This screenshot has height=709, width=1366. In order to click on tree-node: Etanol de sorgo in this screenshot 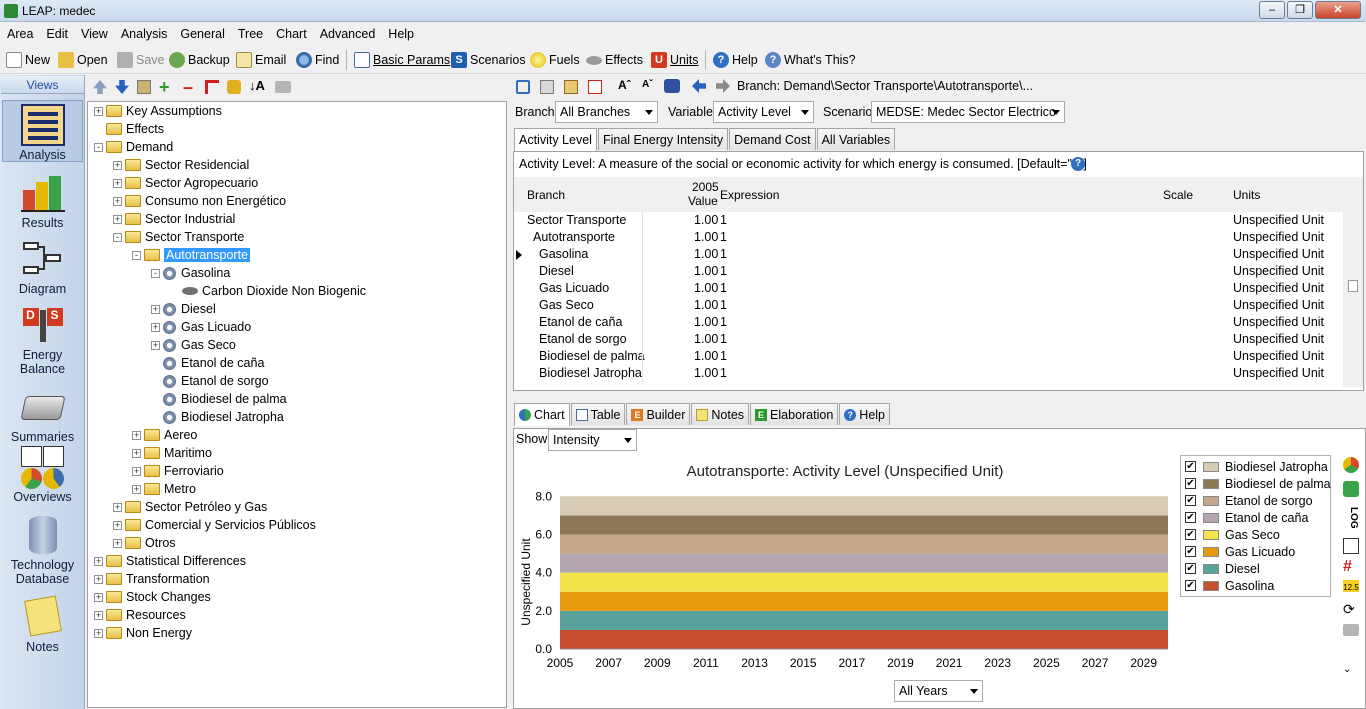, I will do `click(210, 381)`.